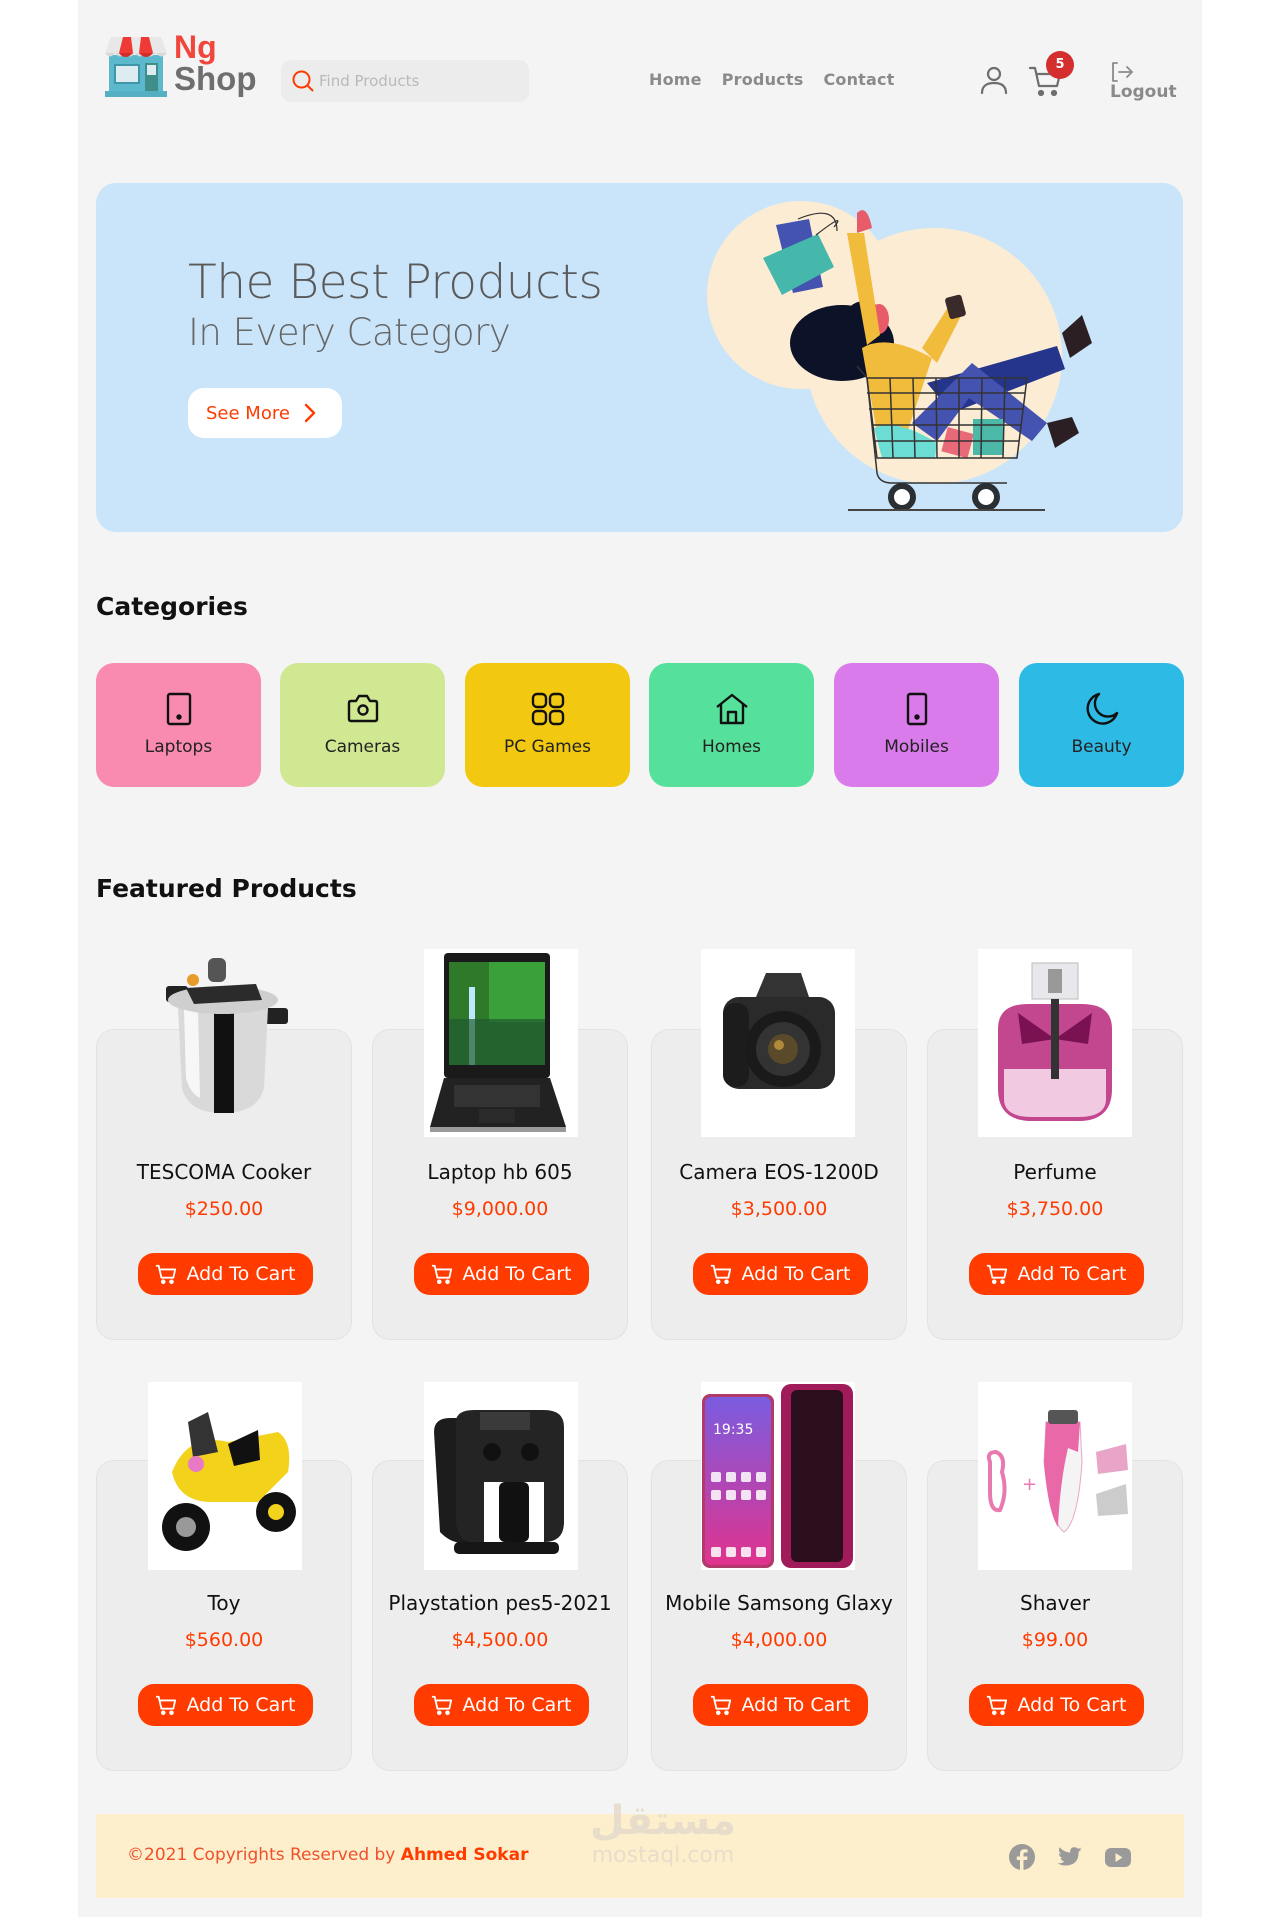 The image size is (1280, 1917). What do you see at coordinates (500, 1172) in the screenshot?
I see `product-name: Laptop hb 605` at bounding box center [500, 1172].